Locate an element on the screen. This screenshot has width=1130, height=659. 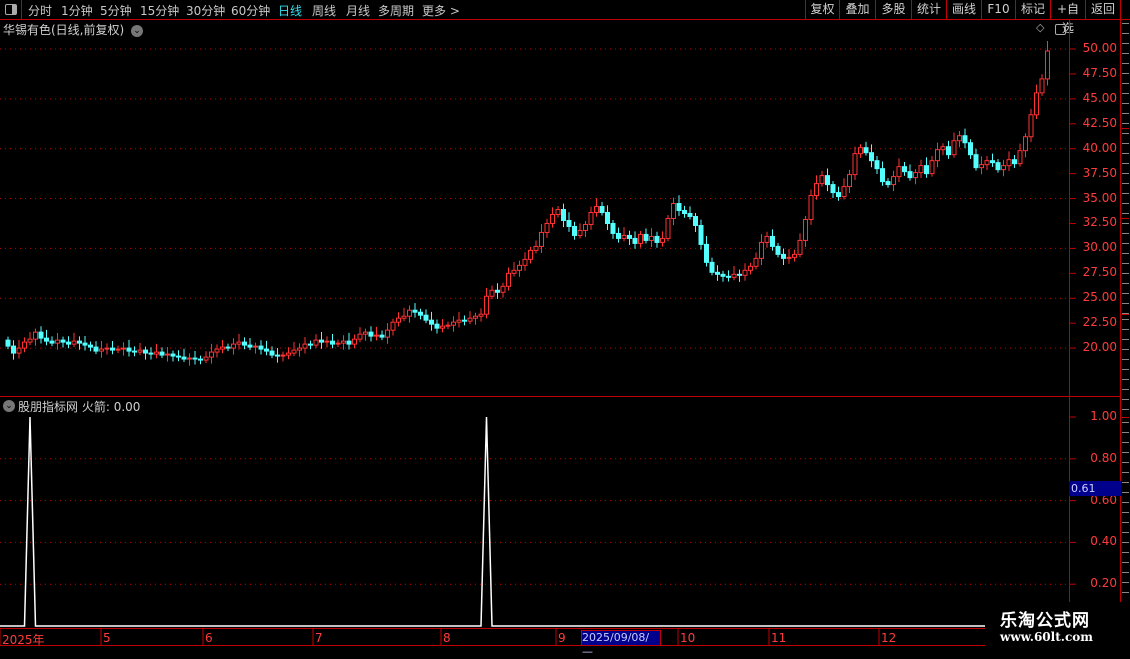
stock-title-text: 华锡有色(日线,前复权) is located at coordinates (64, 30).